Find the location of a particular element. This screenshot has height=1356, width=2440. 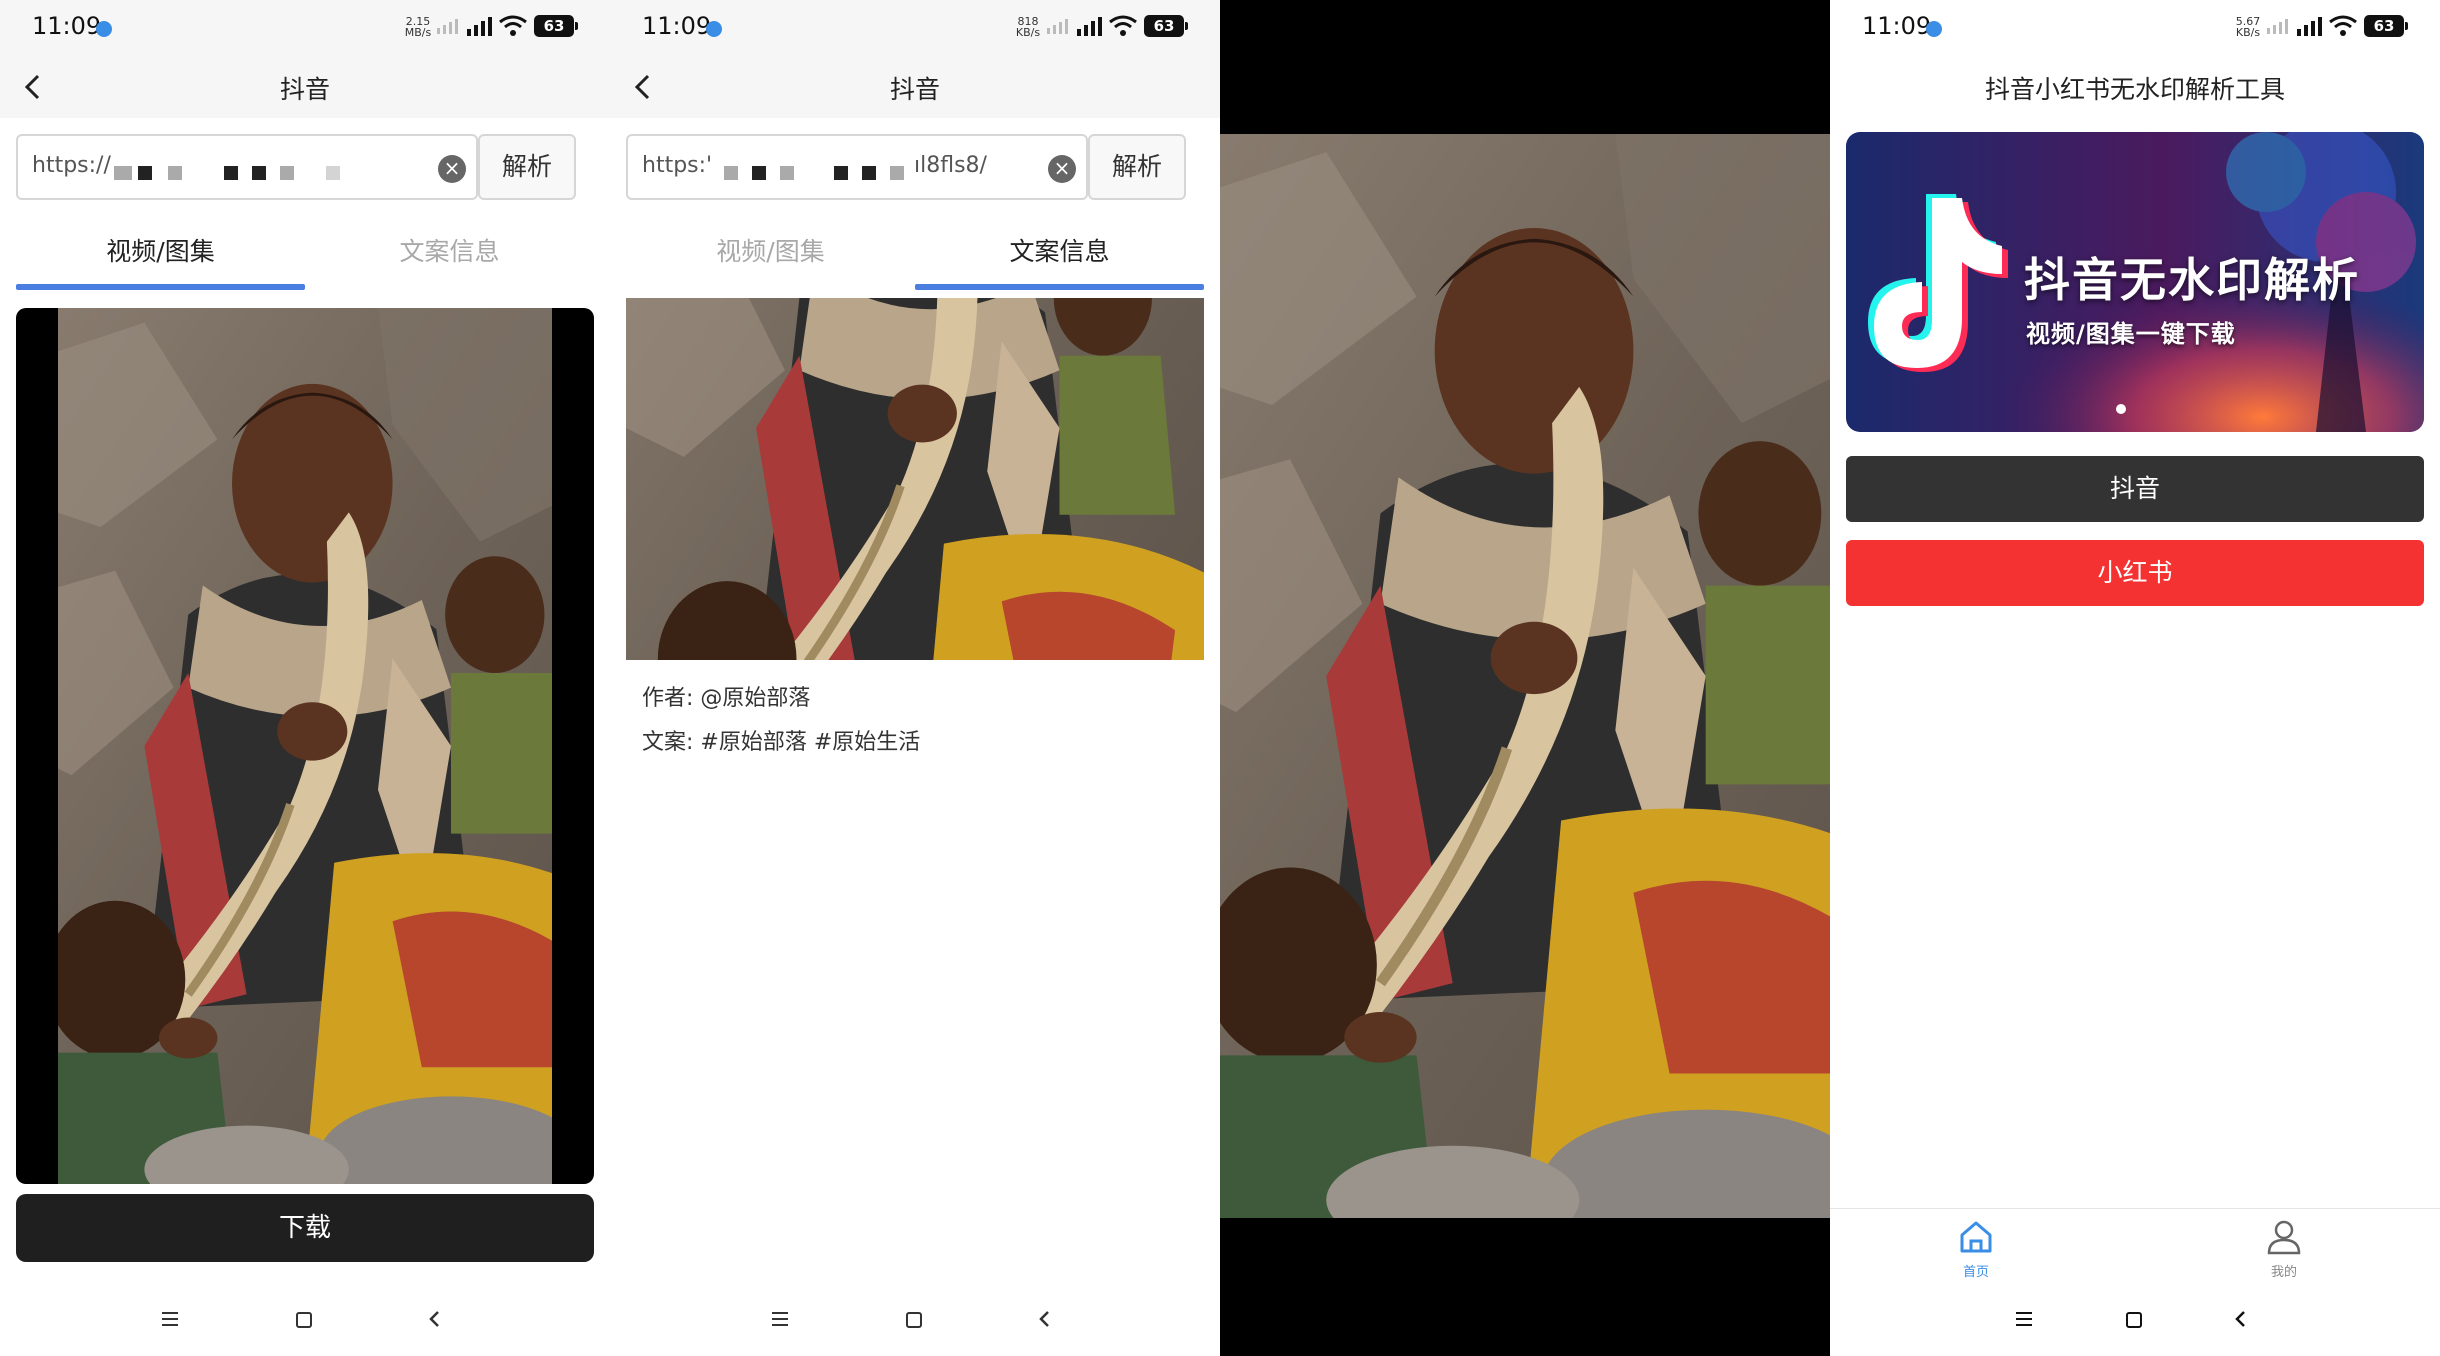

status-bar: 11:09 2.15 MB/s 63 is located at coordinates (305, 28).